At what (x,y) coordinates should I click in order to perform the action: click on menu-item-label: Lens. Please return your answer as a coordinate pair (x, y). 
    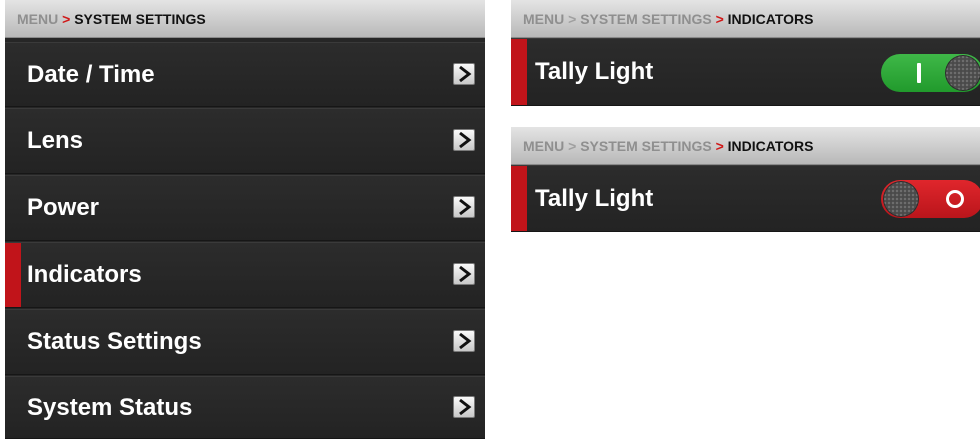
    Looking at the image, I should click on (55, 140).